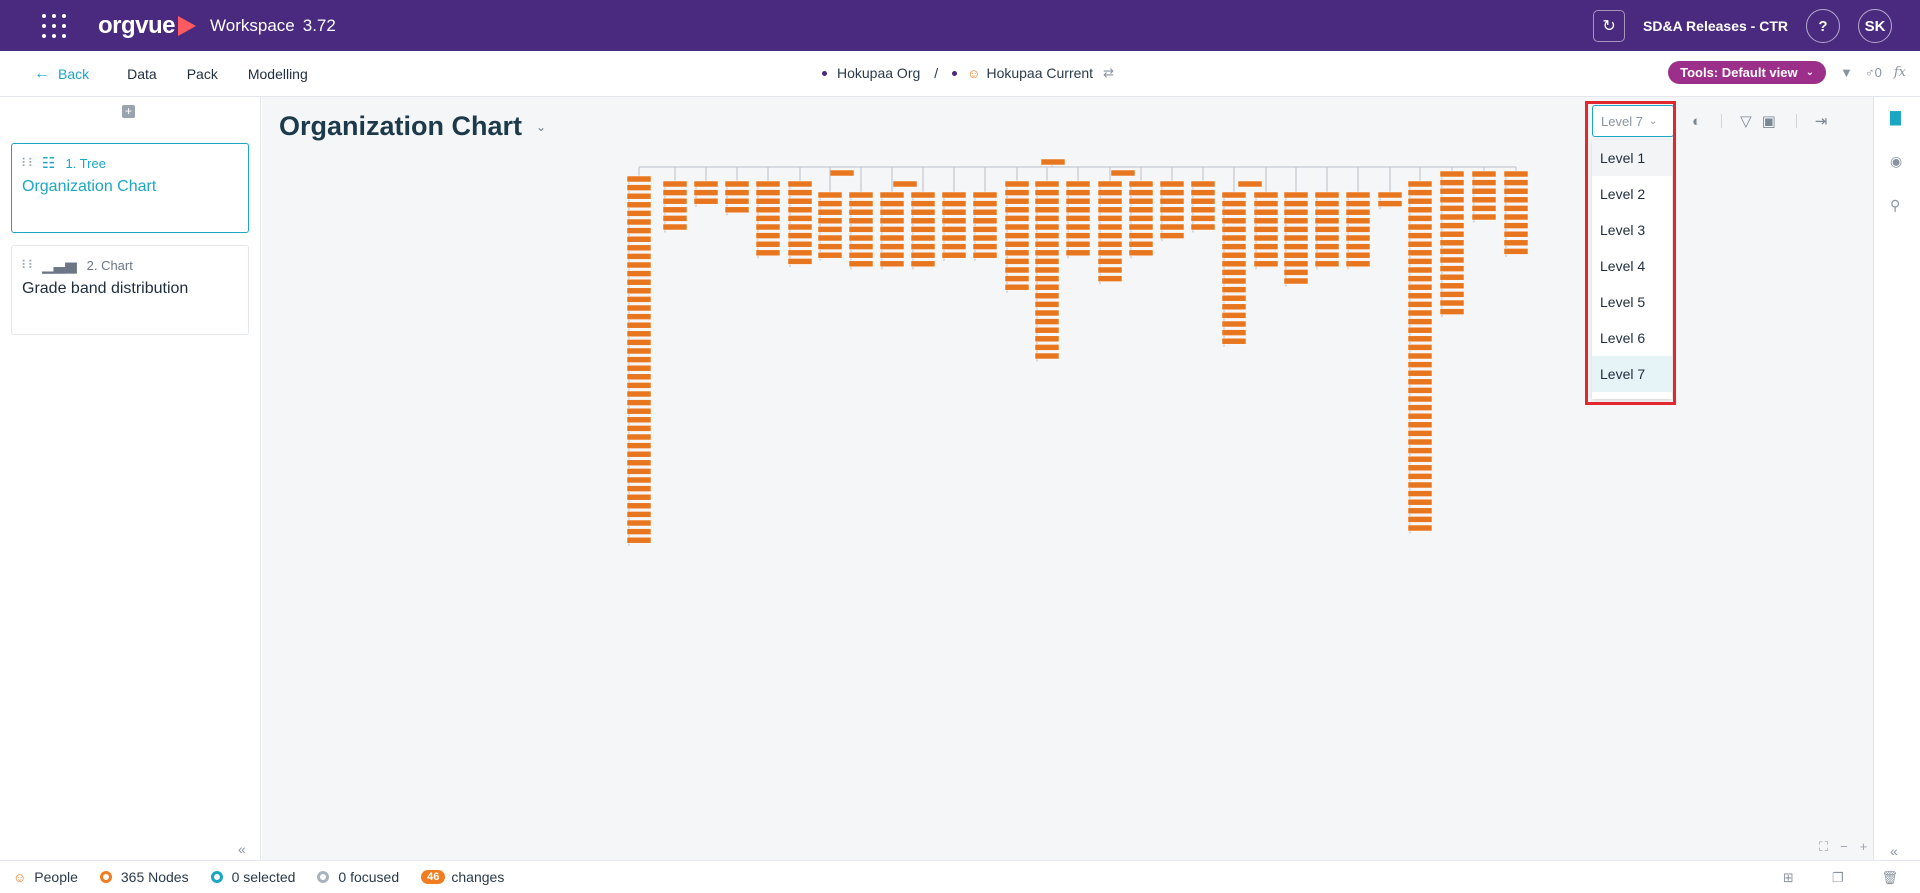 The height and width of the screenshot is (893, 1920). What do you see at coordinates (1696, 121) in the screenshot?
I see `palette-icon: ◐` at bounding box center [1696, 121].